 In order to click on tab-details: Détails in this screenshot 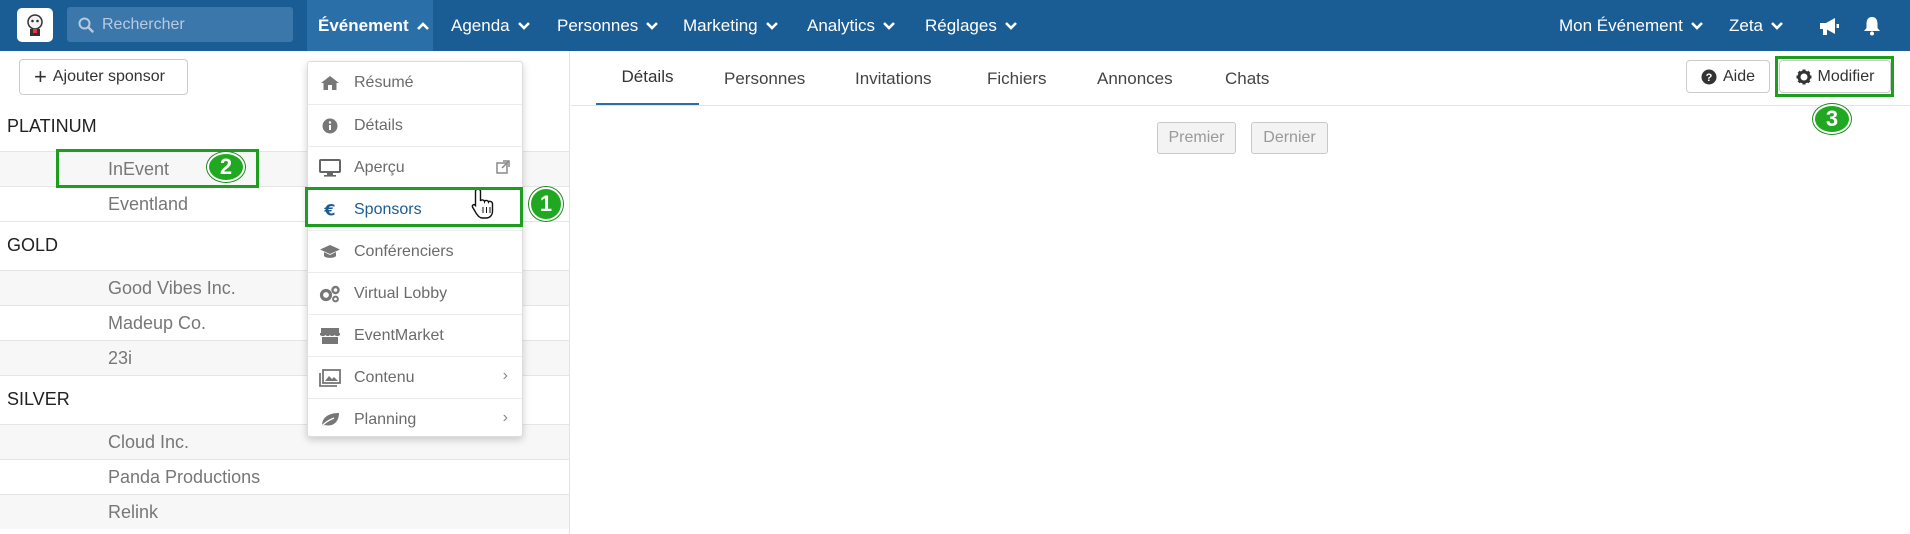, I will do `click(647, 78)`.